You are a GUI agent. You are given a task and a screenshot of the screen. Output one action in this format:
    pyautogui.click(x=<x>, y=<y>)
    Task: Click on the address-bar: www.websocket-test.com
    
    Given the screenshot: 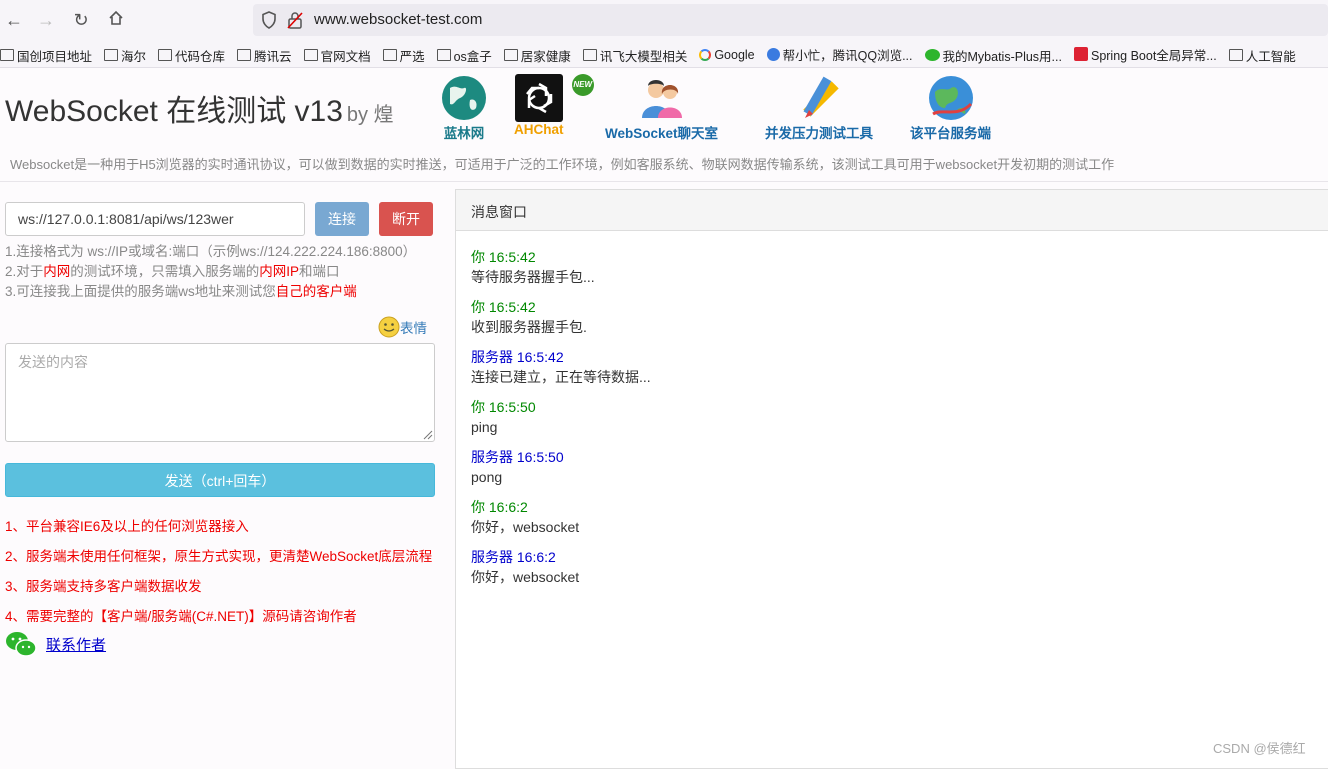 What is the action you would take?
    pyautogui.click(x=790, y=20)
    